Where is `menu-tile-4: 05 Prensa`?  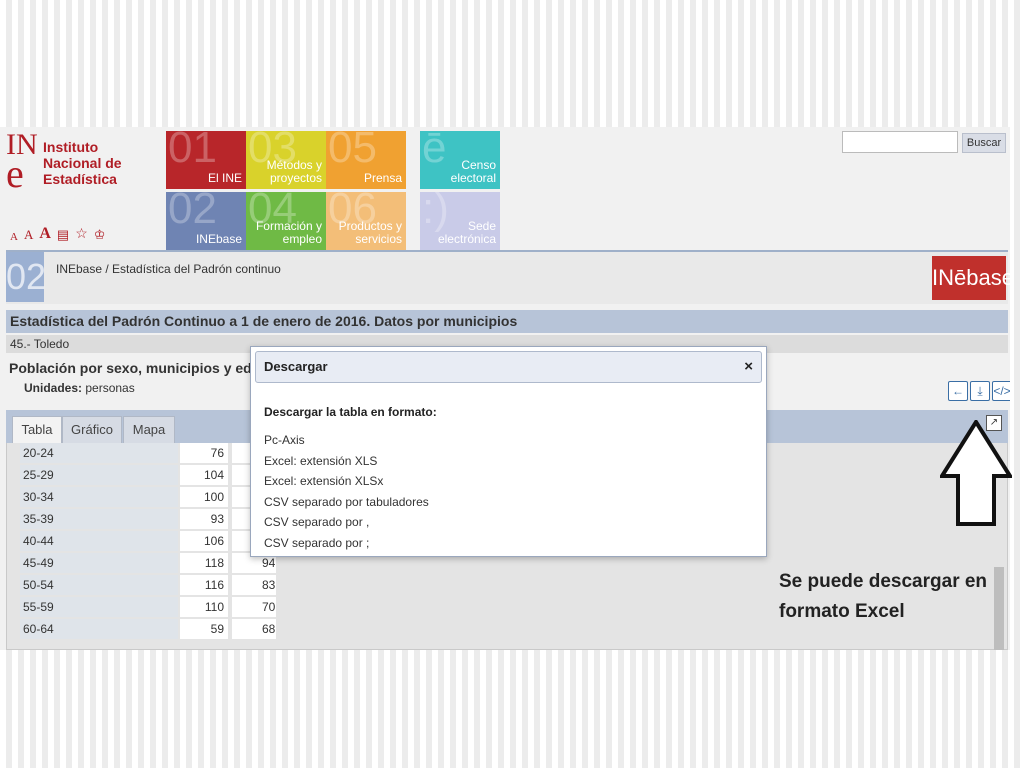
menu-tile-4: 05 Prensa is located at coordinates (366, 160).